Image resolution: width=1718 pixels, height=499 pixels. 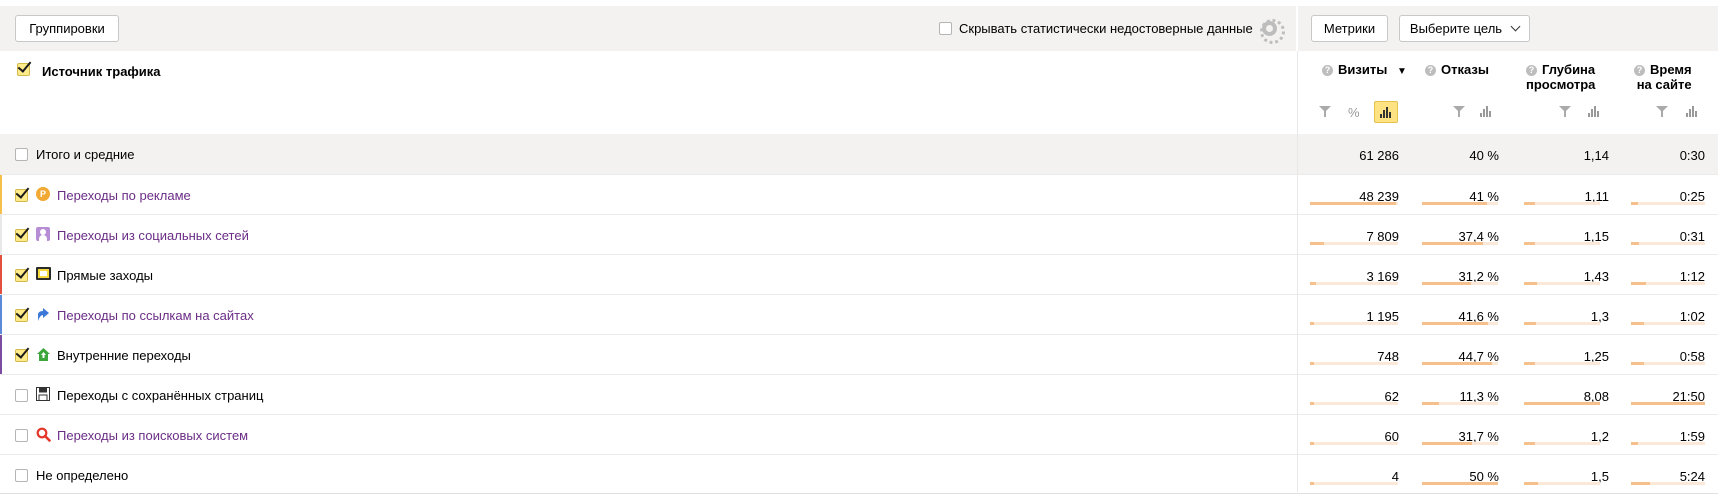 I want to click on column-header-depth: ? Глубина просмотра, so click(x=1560, y=77).